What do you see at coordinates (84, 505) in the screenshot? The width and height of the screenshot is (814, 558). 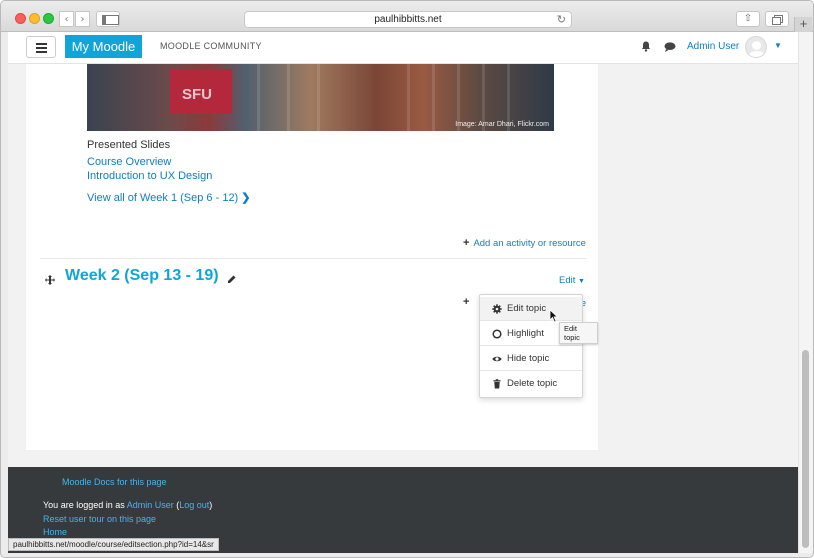 I see `logged-in-prefix: You are logged in as` at bounding box center [84, 505].